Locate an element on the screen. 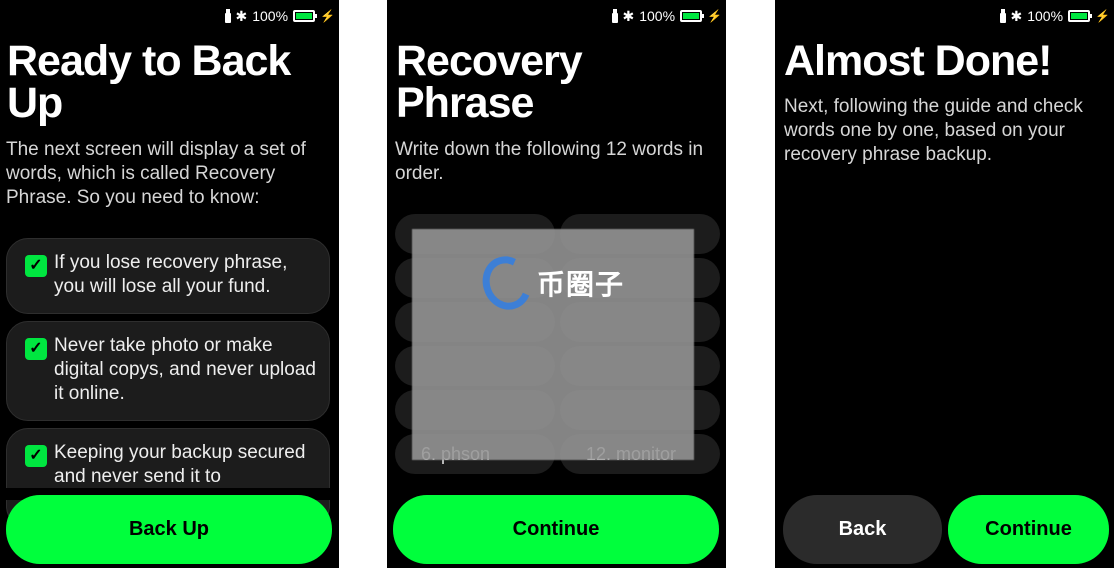 The width and height of the screenshot is (1114, 568). watermark-text: 币圈子 is located at coordinates (581, 284).